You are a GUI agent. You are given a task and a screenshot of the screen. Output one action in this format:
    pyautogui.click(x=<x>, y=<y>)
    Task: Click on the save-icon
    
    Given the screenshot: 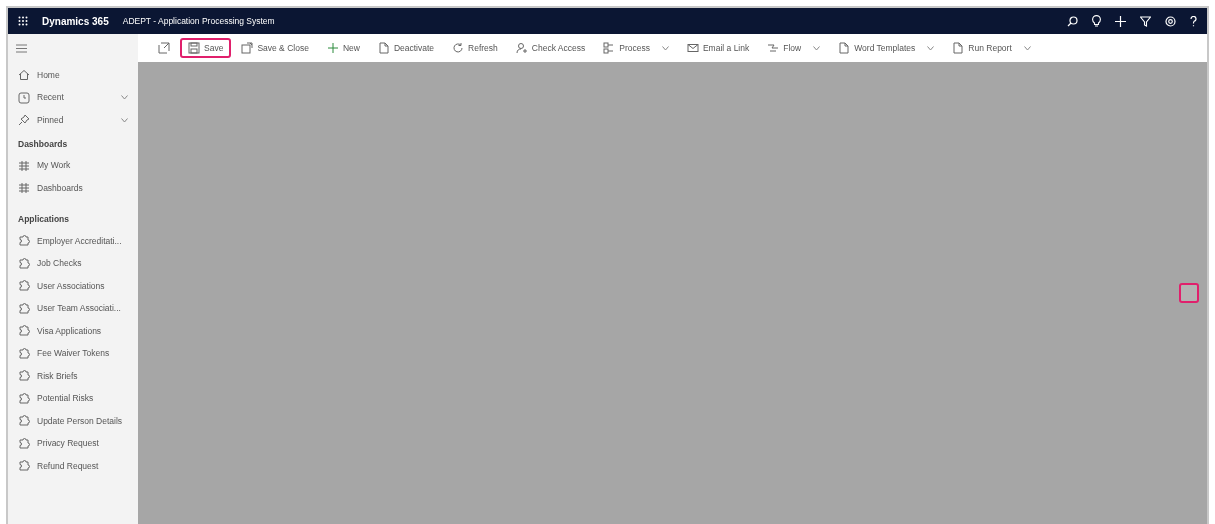 What is the action you would take?
    pyautogui.click(x=194, y=48)
    